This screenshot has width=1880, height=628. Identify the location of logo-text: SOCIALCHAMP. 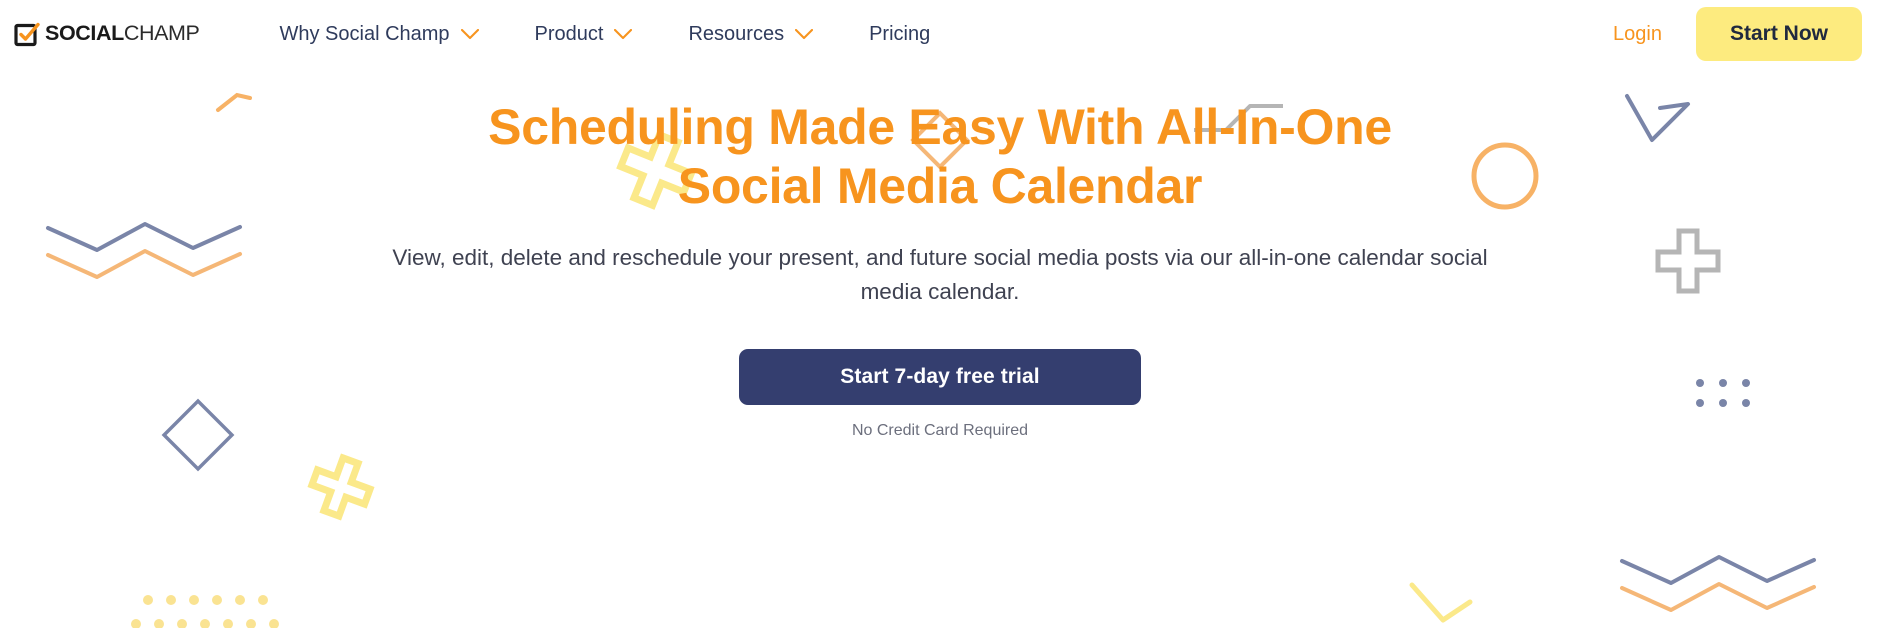
(122, 33).